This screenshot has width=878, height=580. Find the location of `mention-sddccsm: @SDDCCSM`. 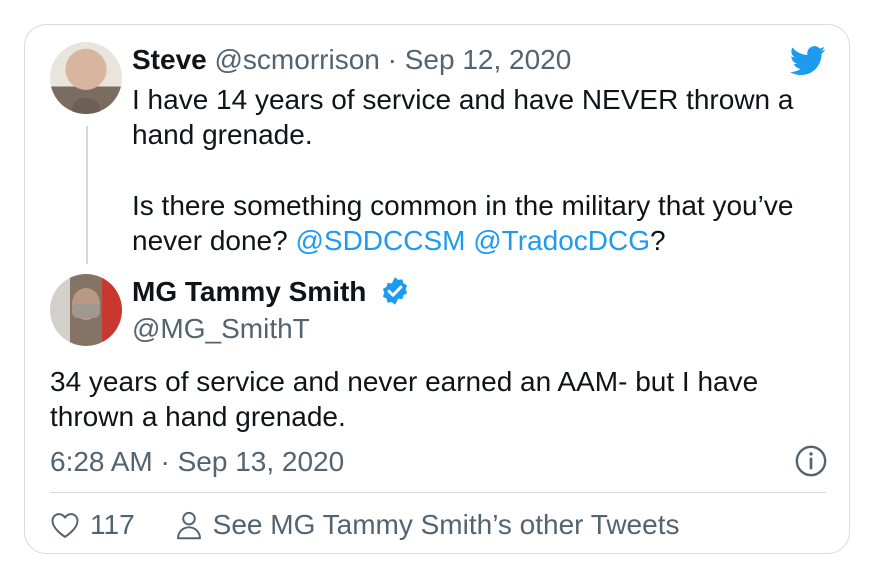

mention-sddccsm: @SDDCCSM is located at coordinates (380, 240).